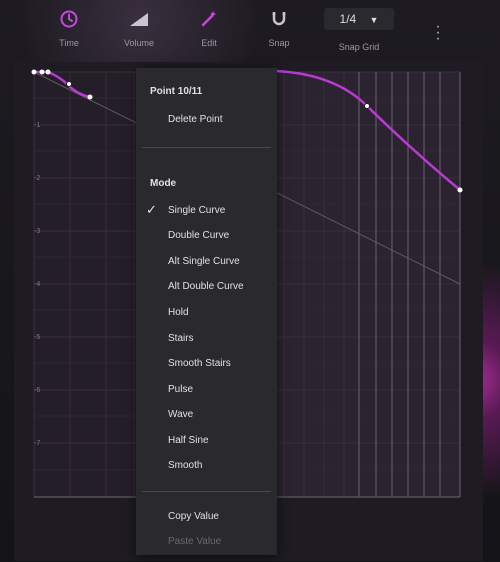 This screenshot has width=500, height=562. I want to click on mode-half-sine: Half Sine, so click(188, 441).